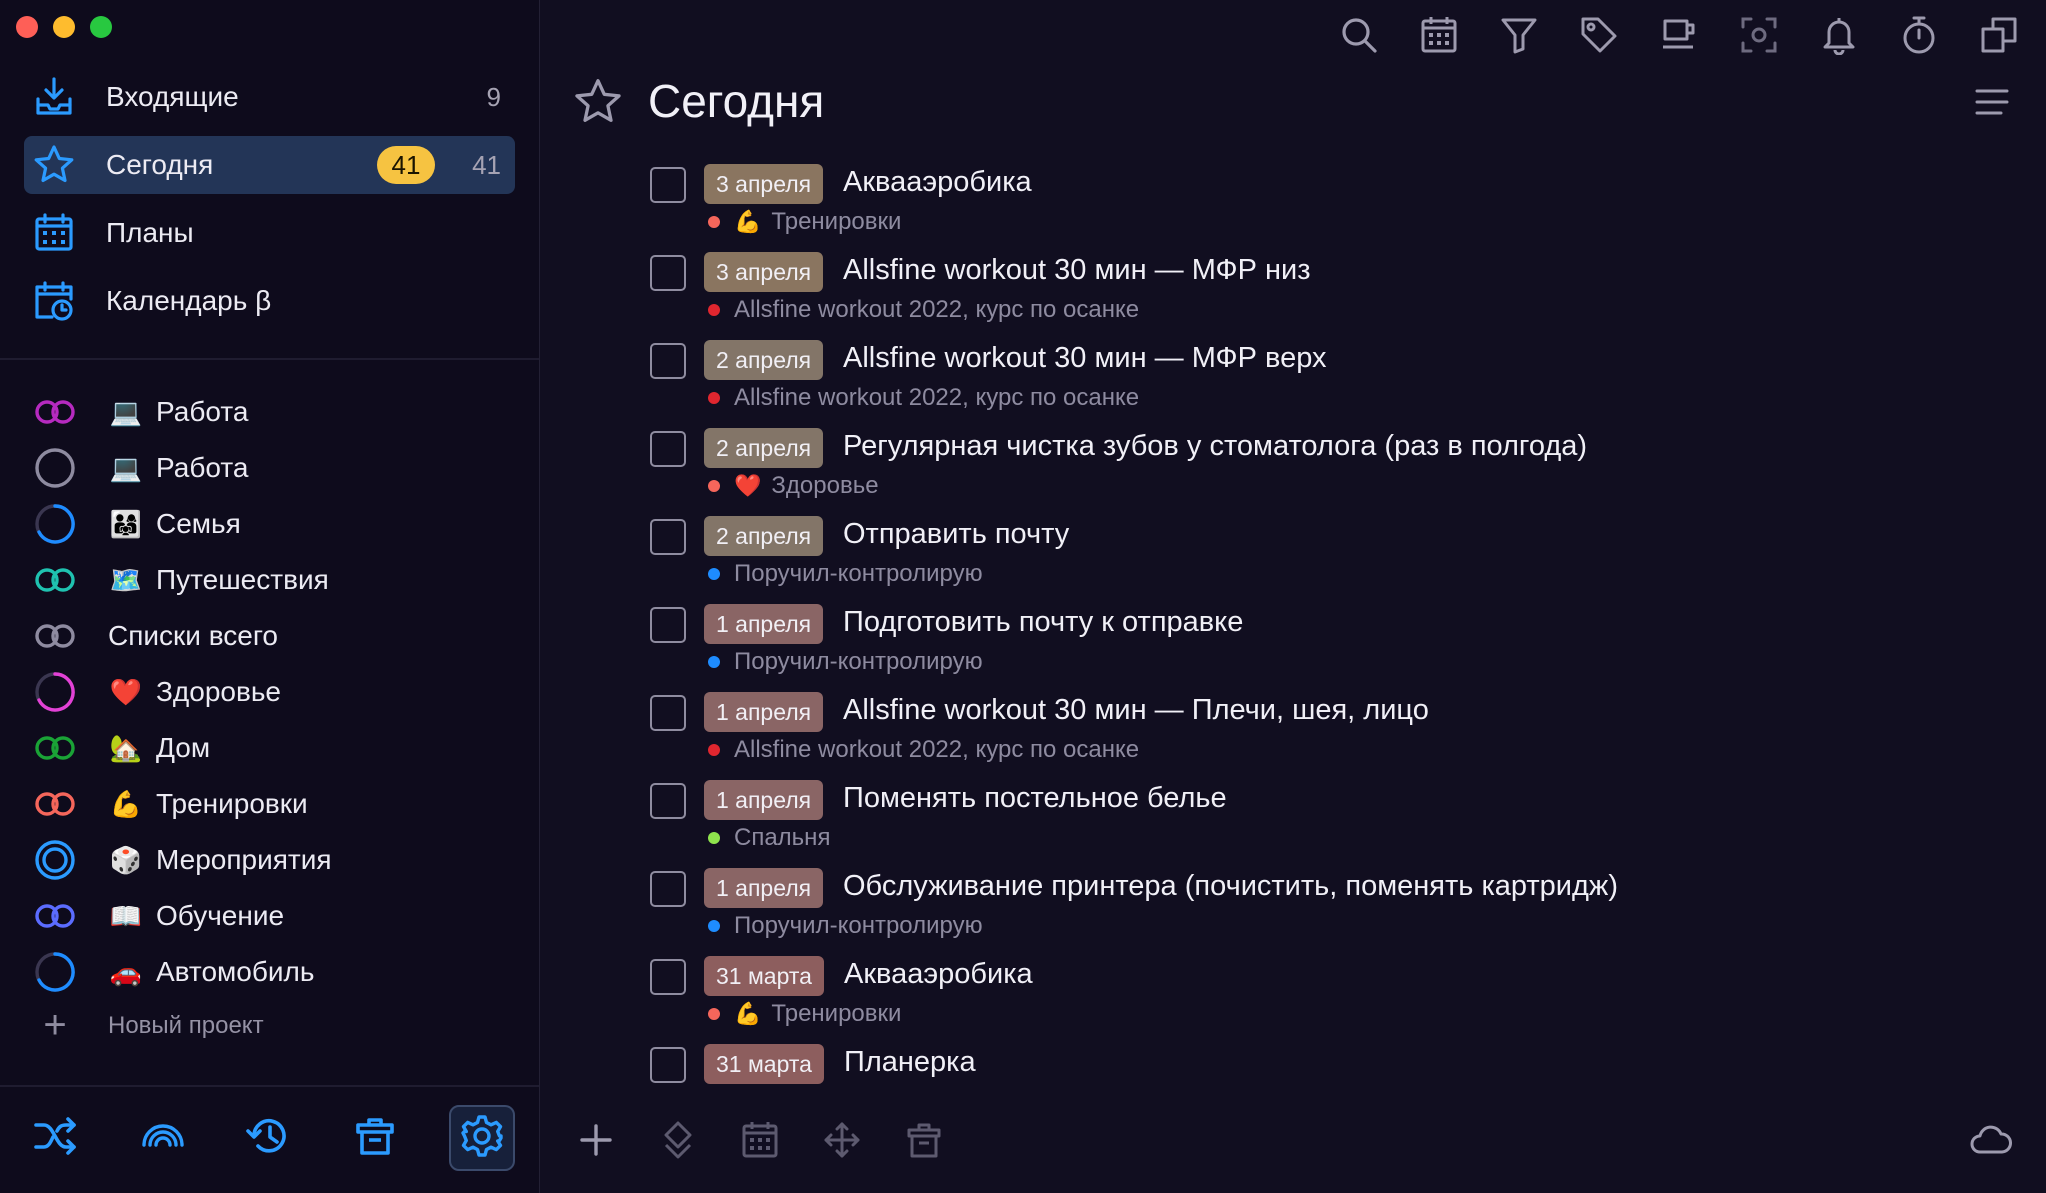 This screenshot has height=1193, width=2046. Describe the element at coordinates (1991, 1142) in the screenshot. I see `sync-button` at that location.